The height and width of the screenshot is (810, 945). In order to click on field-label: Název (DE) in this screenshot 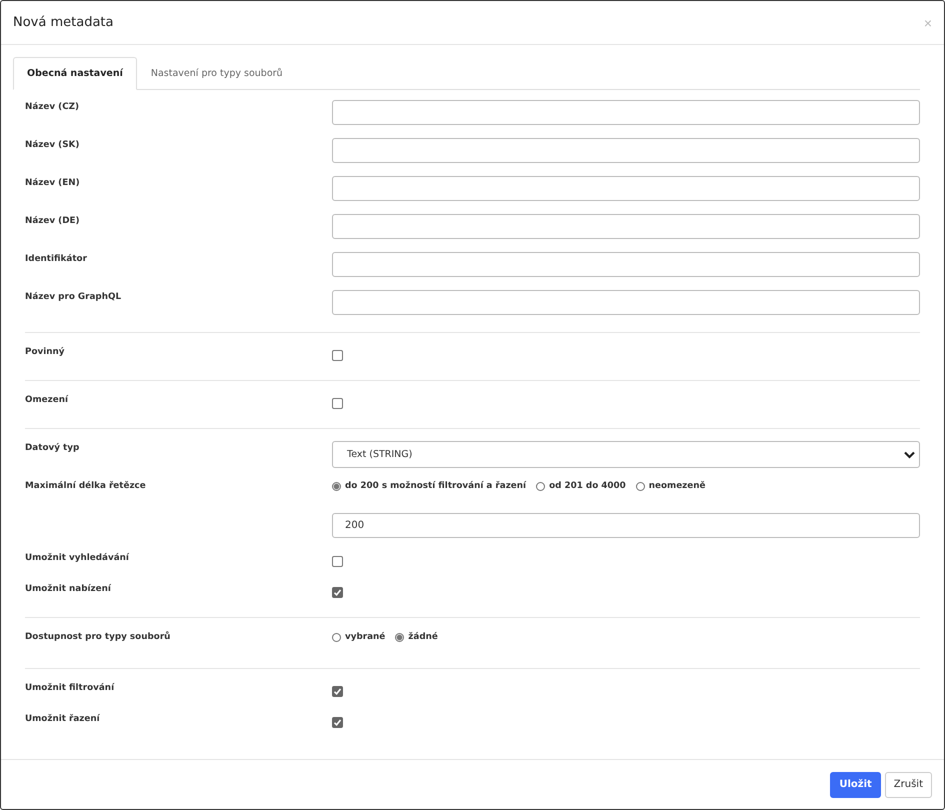, I will do `click(53, 220)`.